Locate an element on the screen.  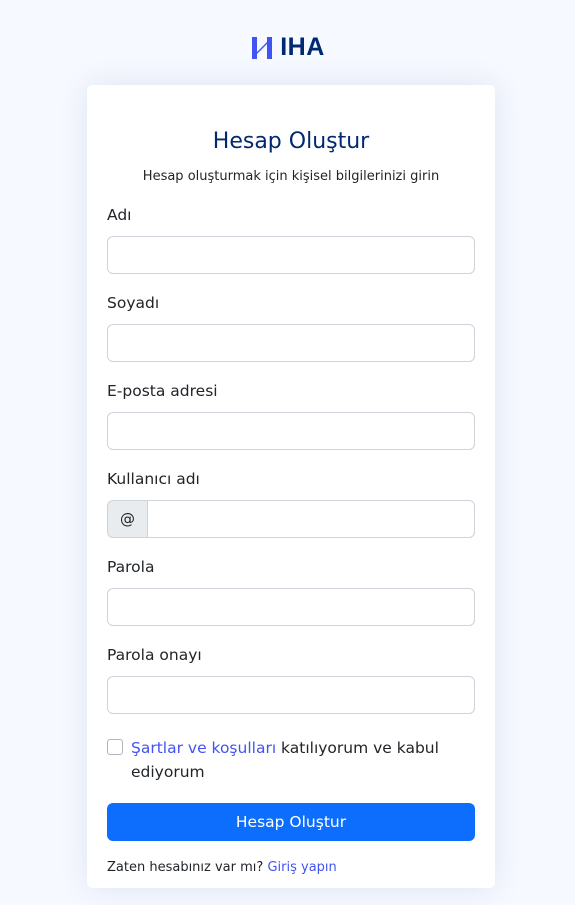
last-name-label: Soyadı is located at coordinates (133, 303).